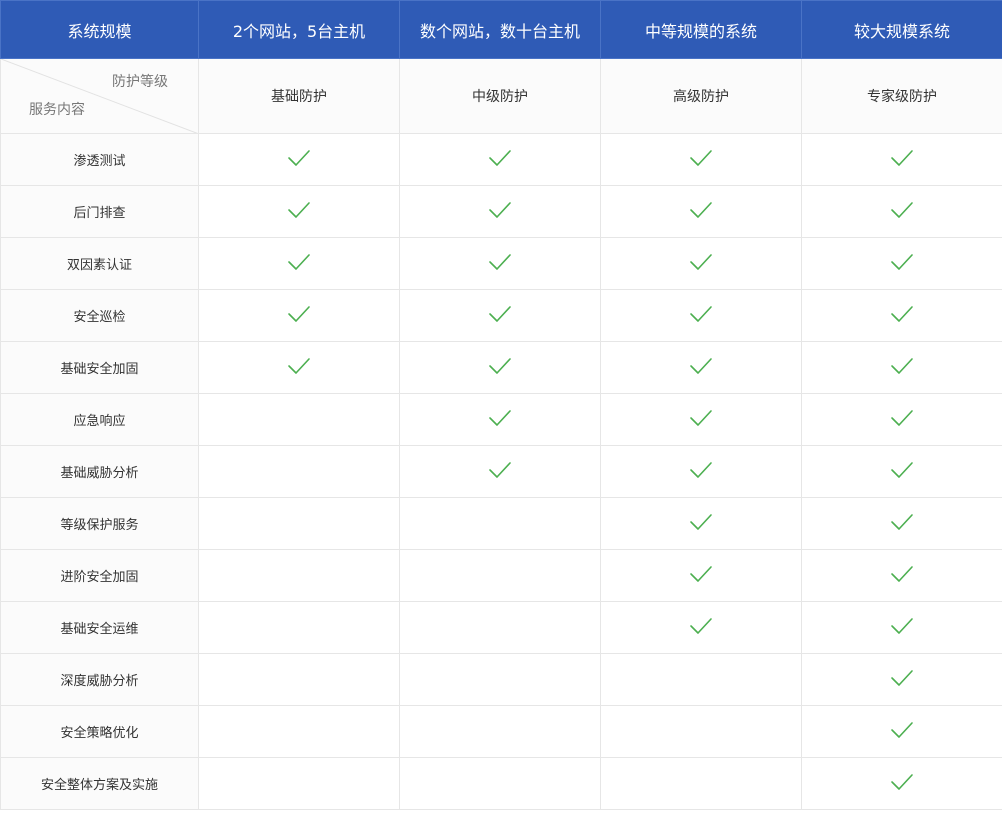  What do you see at coordinates (99, 731) in the screenshot?
I see `service-name: 安全策略优化` at bounding box center [99, 731].